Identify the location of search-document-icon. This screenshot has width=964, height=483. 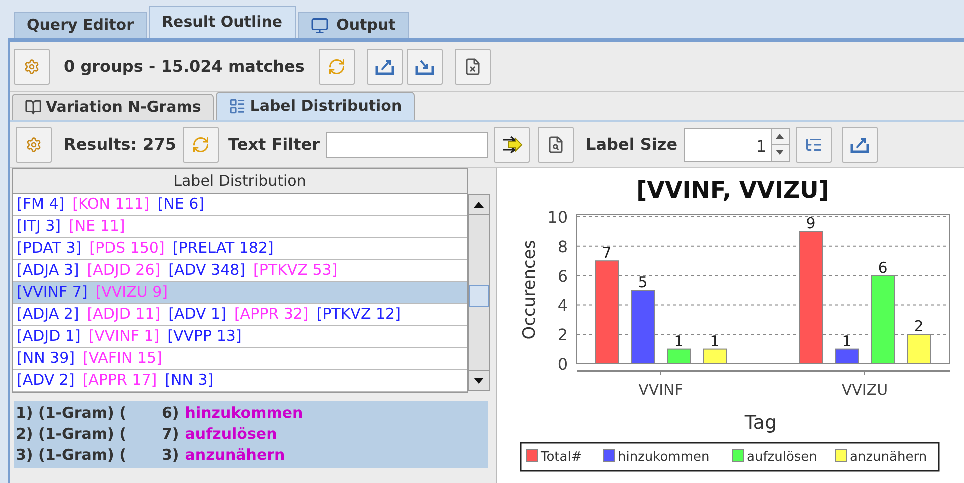
(556, 145).